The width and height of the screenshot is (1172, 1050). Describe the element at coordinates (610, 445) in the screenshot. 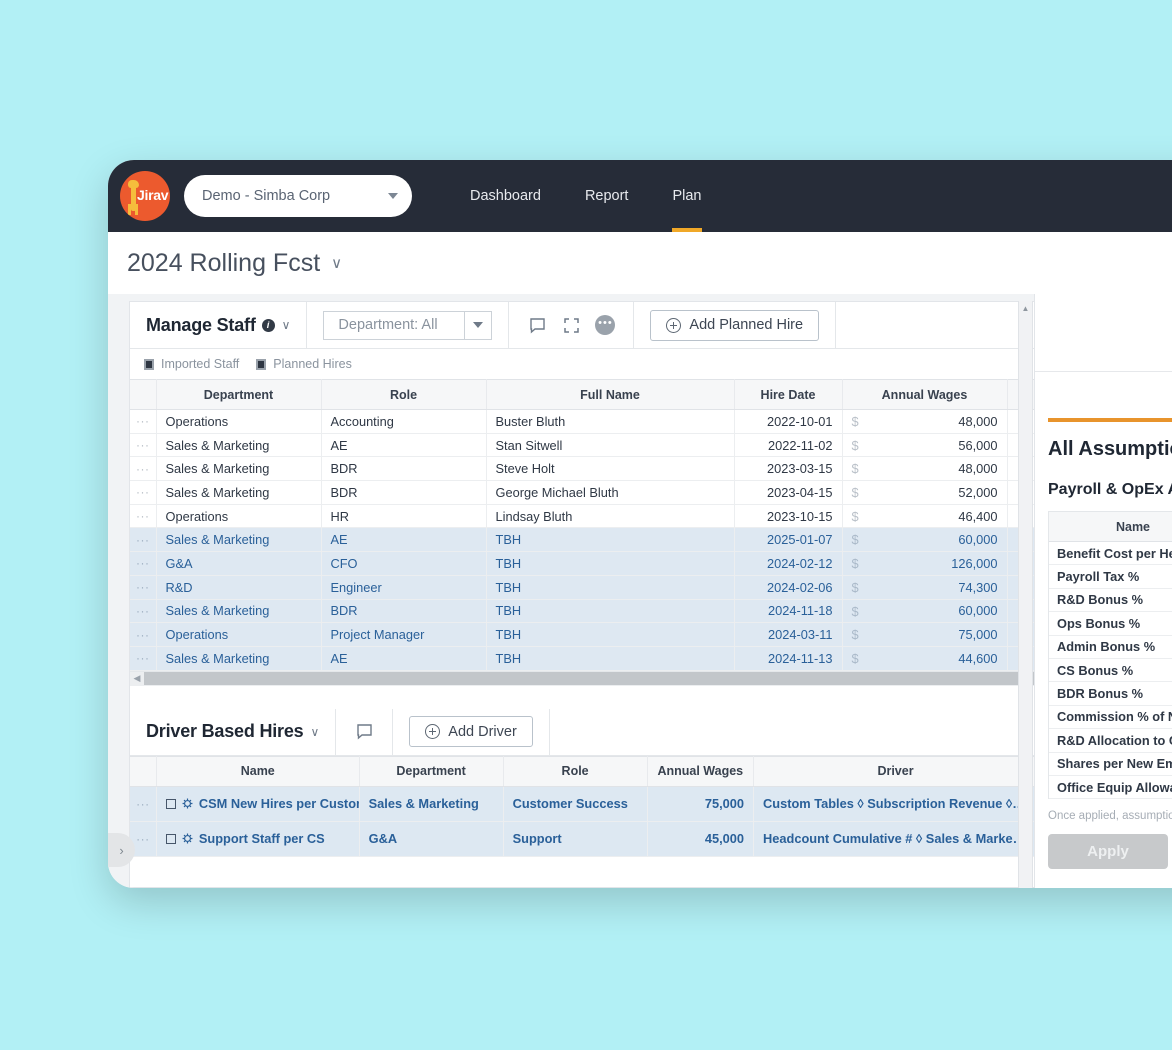

I see `cell-full-name: Stan Sitwell` at that location.